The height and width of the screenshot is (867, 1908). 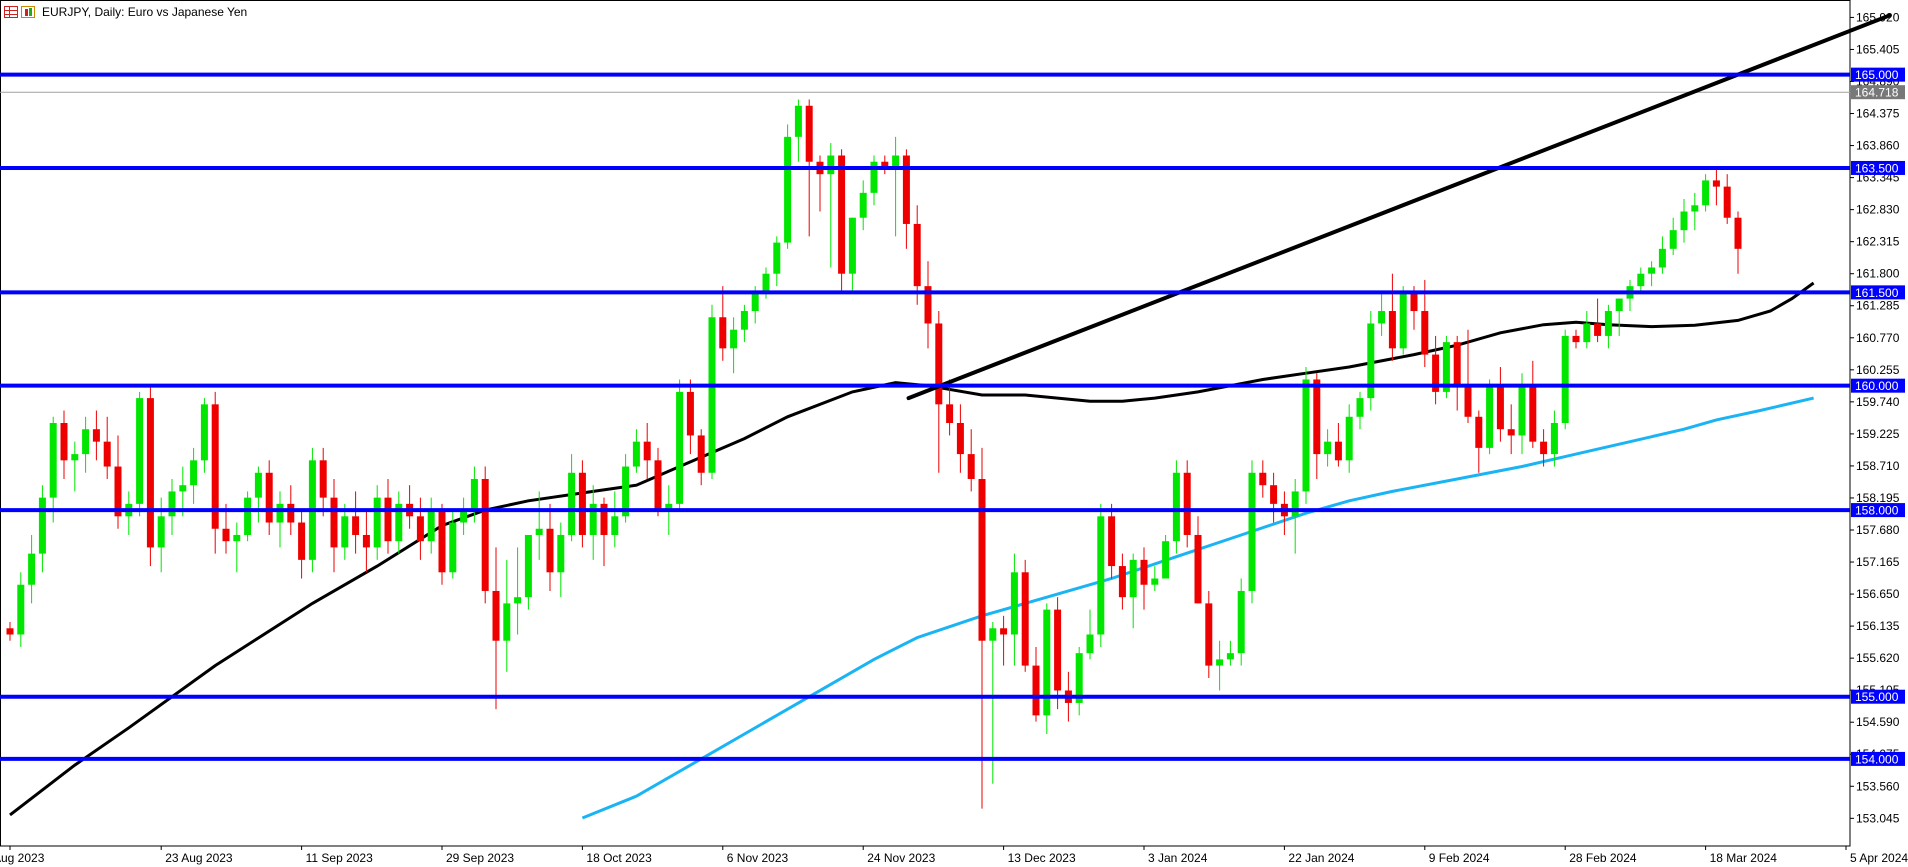 I want to click on y-tick-label: 160.255, so click(x=1878, y=370).